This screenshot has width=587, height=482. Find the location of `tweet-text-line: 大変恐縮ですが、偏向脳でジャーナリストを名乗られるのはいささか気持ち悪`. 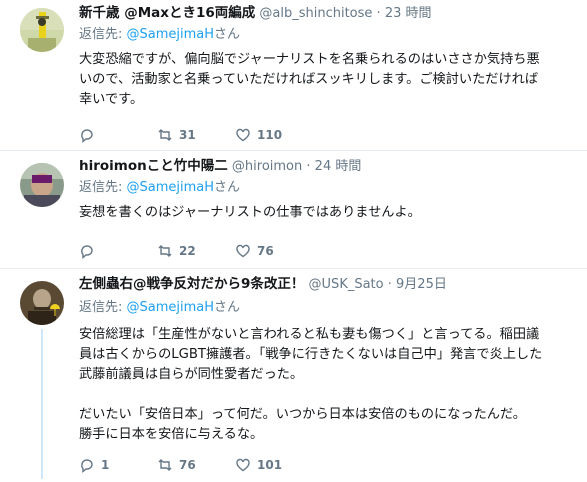

tweet-text-line: 大変恐縮ですが、偏向脳でジャーナリストを名乗られるのはいささか気持ち悪 is located at coordinates (309, 59).